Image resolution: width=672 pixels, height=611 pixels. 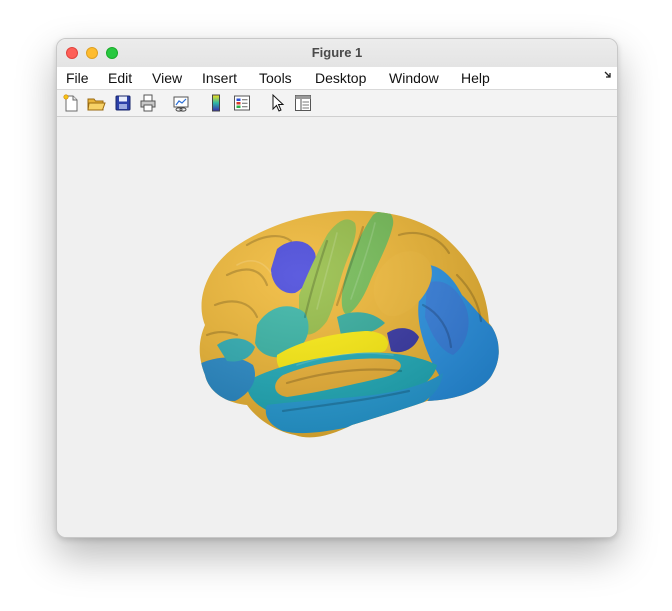 I want to click on save-icon, so click(x=123, y=103).